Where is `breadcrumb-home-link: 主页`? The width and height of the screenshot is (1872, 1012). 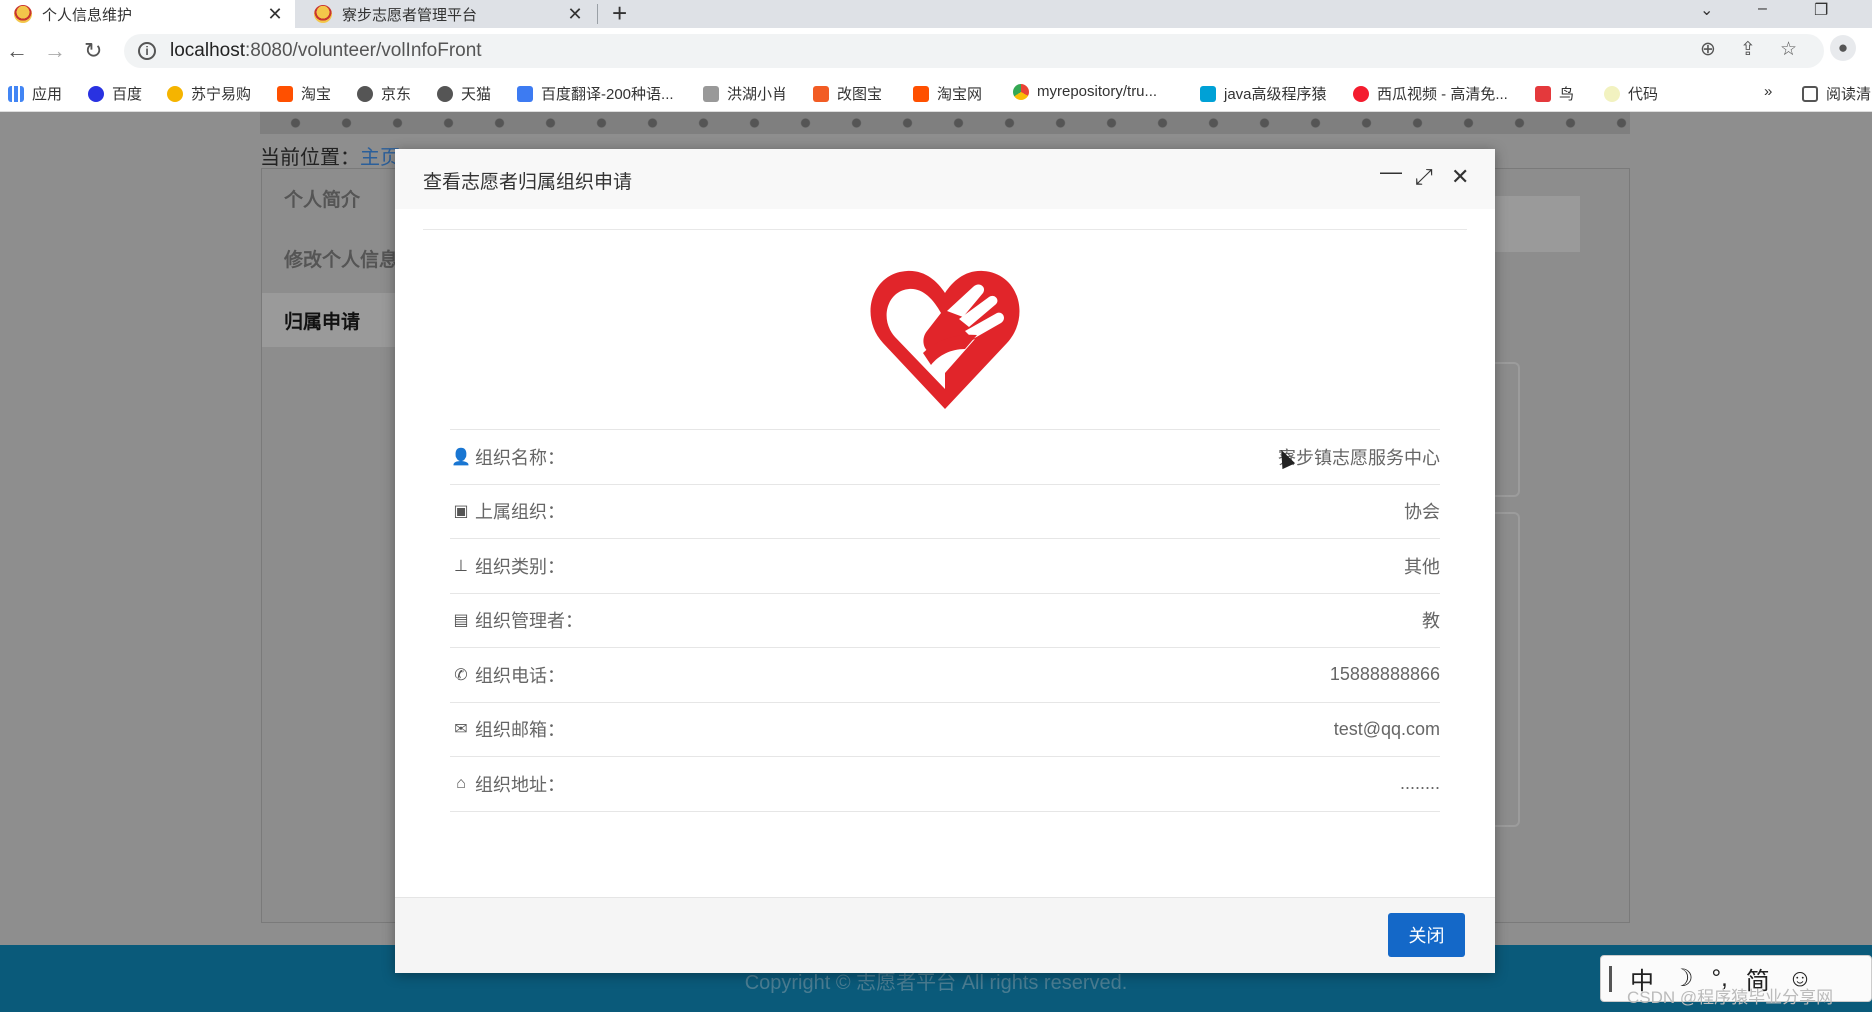 breadcrumb-home-link: 主页 is located at coordinates (380, 158).